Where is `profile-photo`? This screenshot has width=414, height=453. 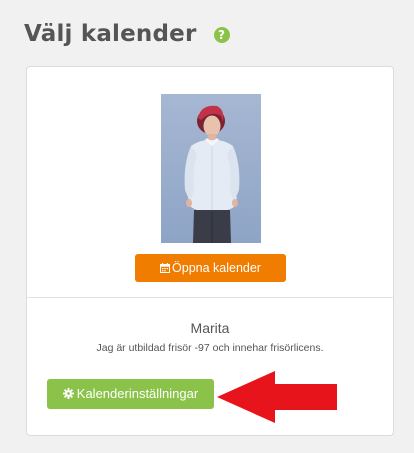 profile-photo is located at coordinates (211, 168).